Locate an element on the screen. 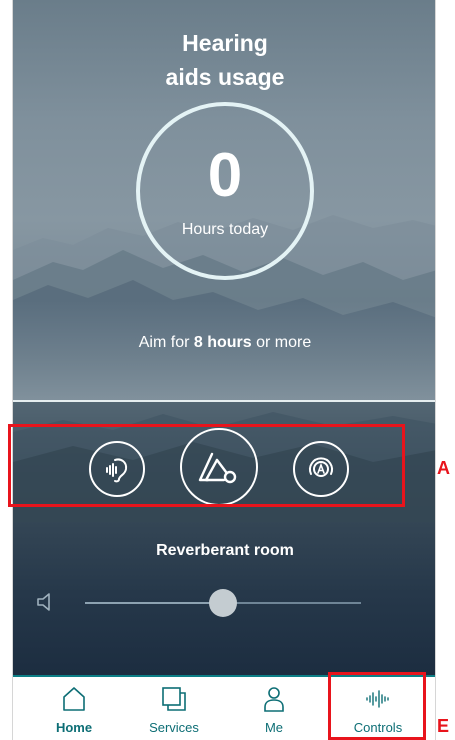  person-icon is located at coordinates (274, 699).